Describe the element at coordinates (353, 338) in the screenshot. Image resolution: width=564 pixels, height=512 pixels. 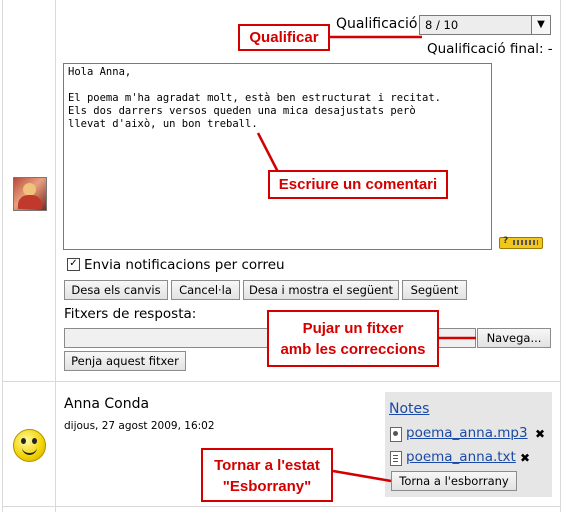
I see `callout-upload: Pujar un fitxer amb les correccions` at that location.